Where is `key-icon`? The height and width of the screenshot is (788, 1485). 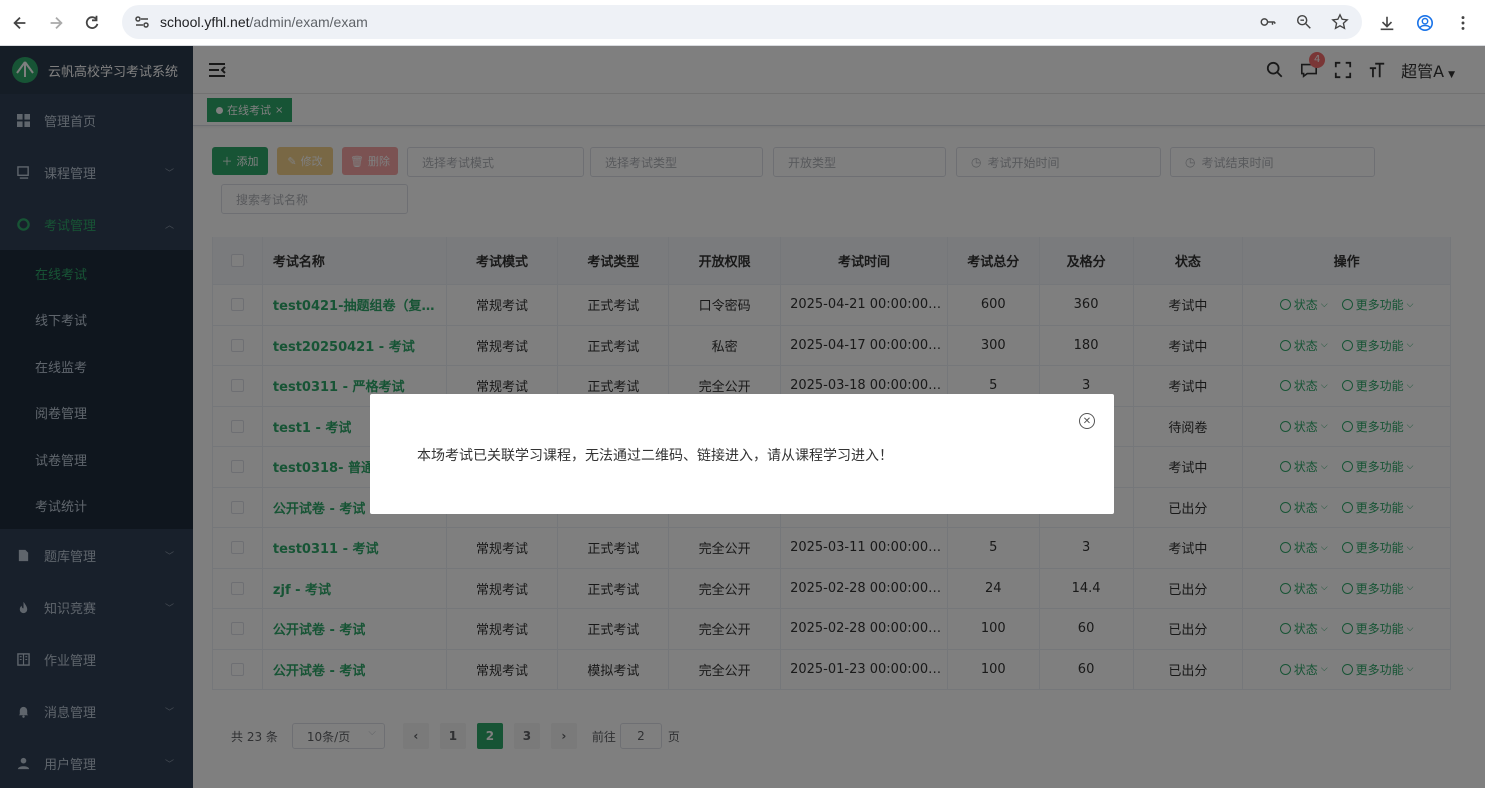 key-icon is located at coordinates (1268, 22).